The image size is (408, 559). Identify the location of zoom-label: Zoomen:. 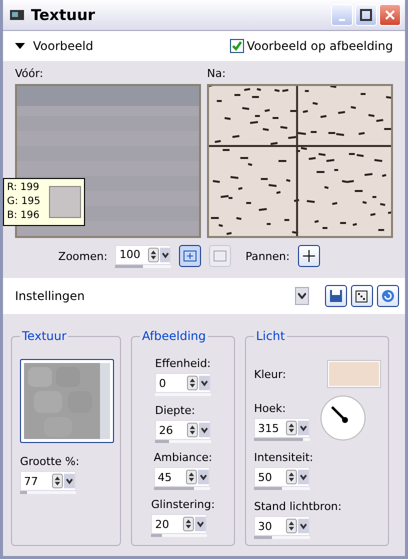
(83, 256).